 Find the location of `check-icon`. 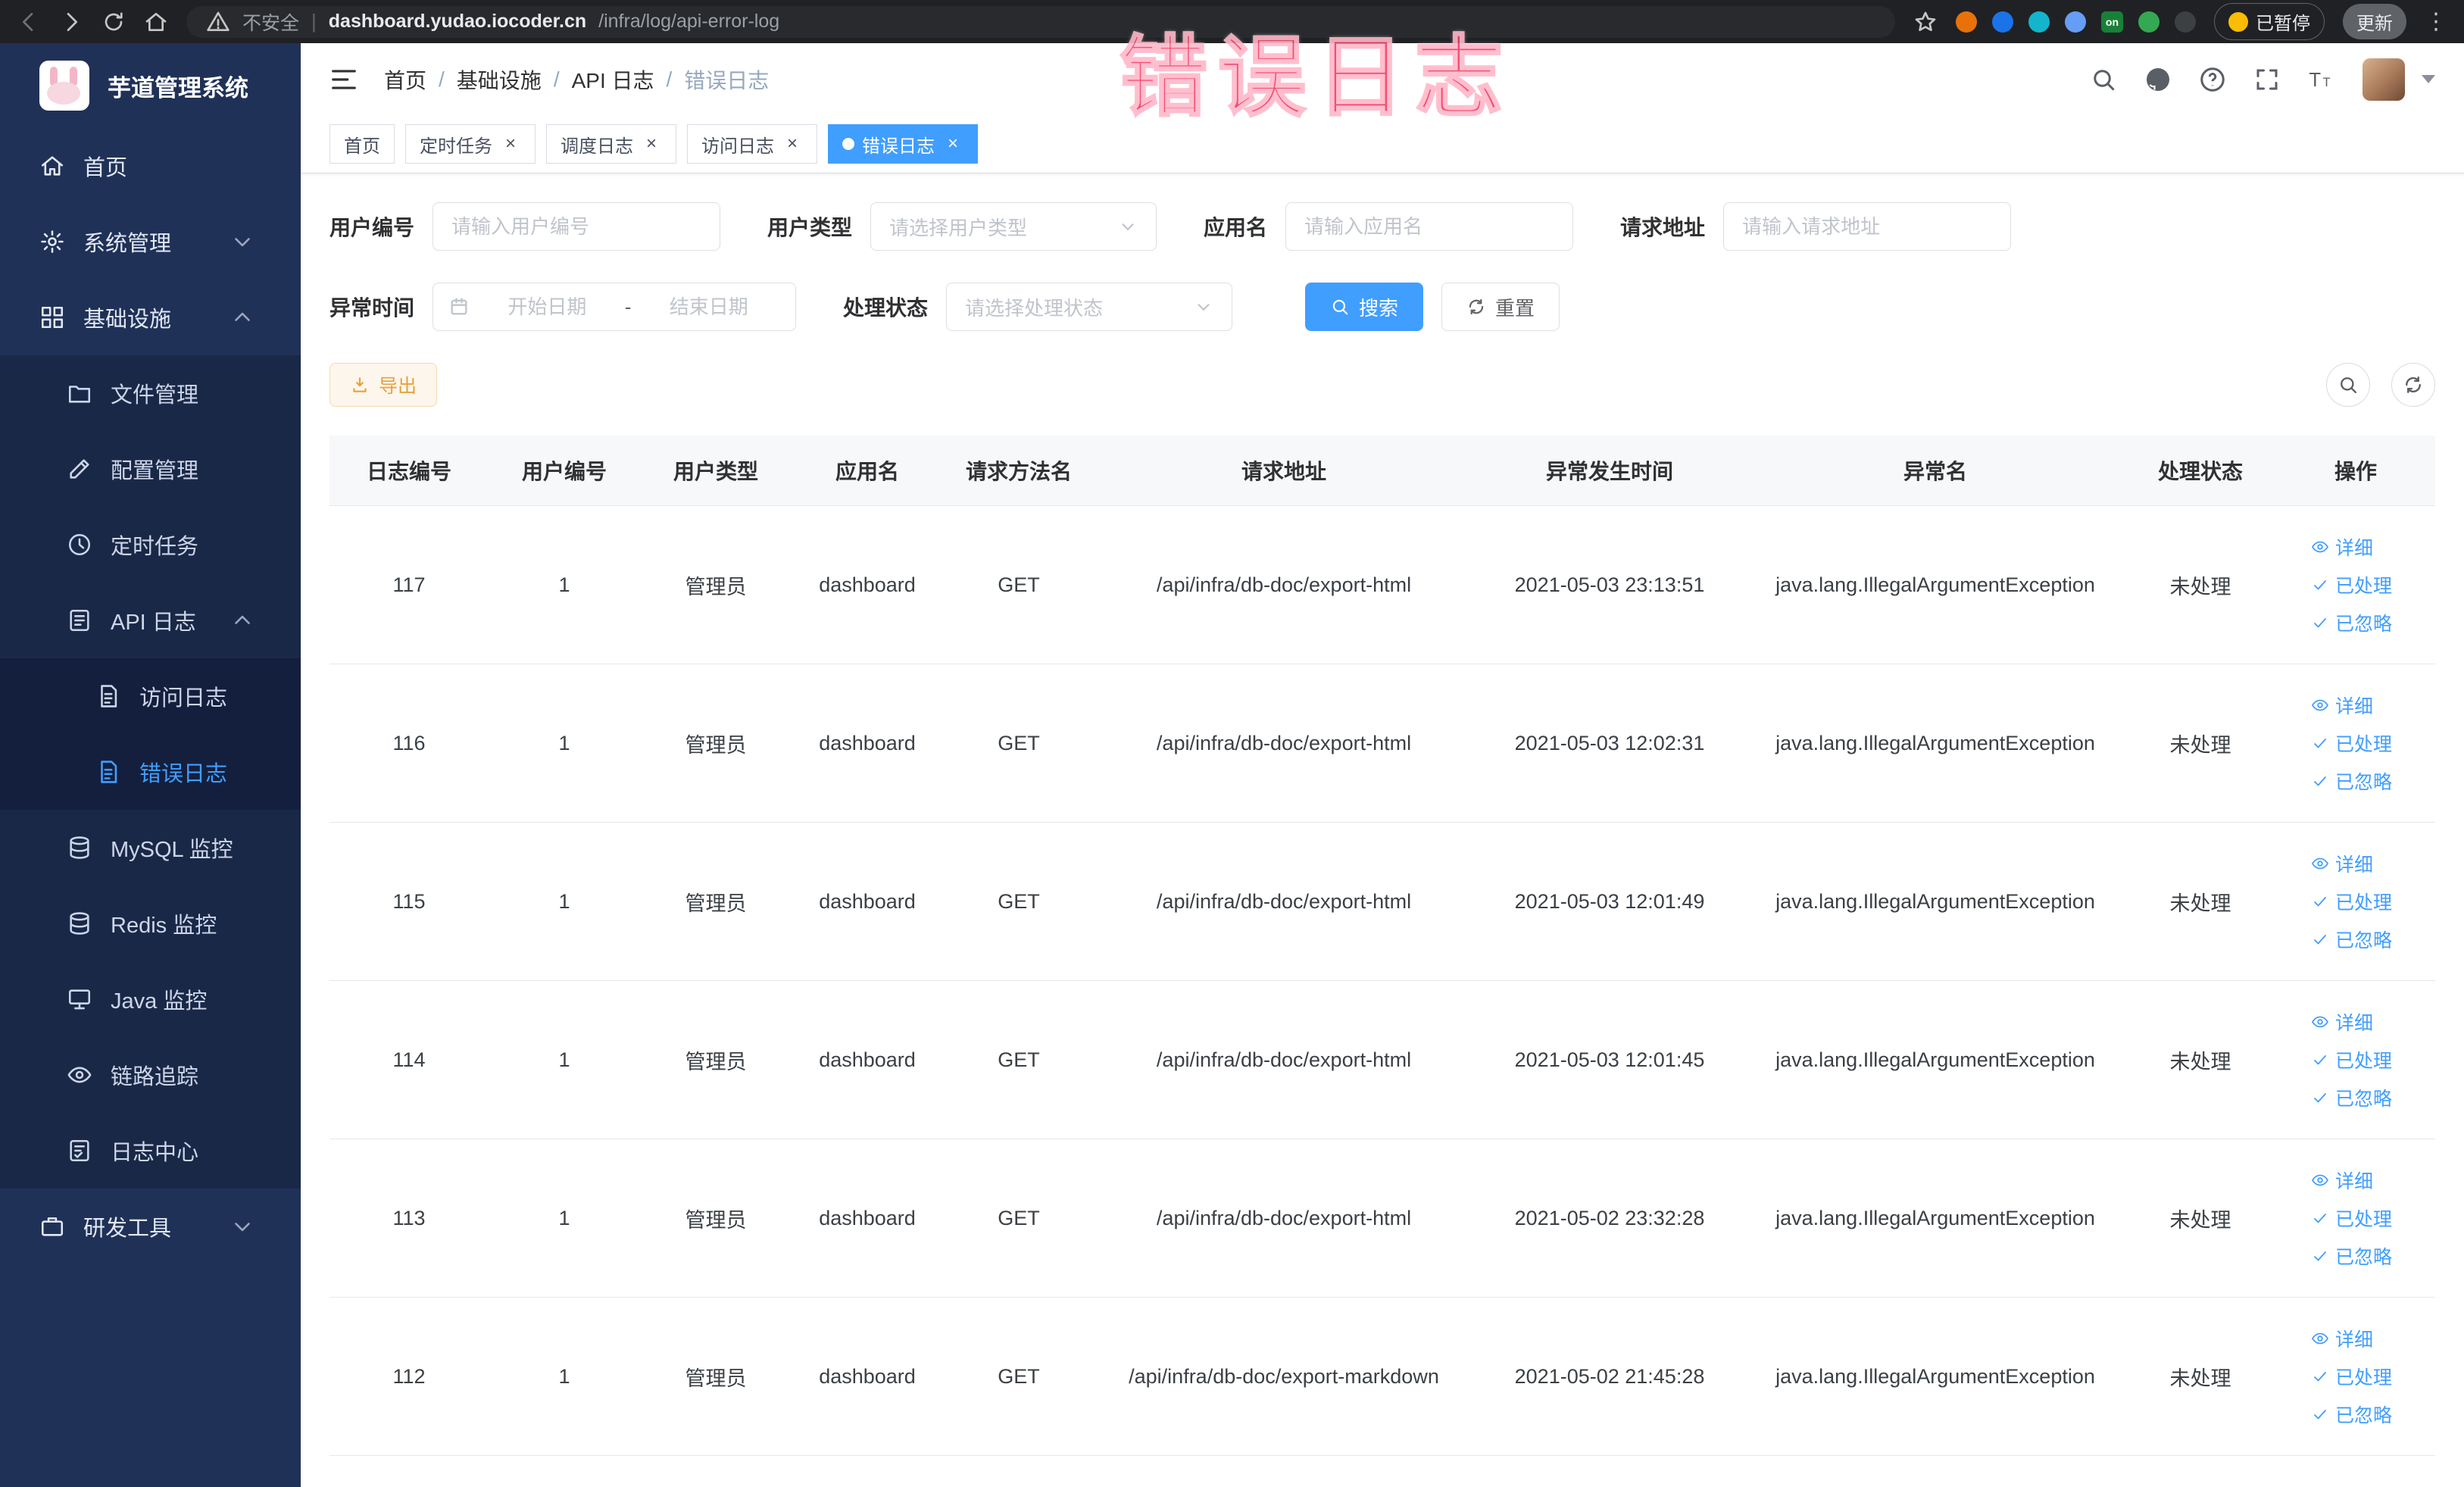

check-icon is located at coordinates (2320, 1060).